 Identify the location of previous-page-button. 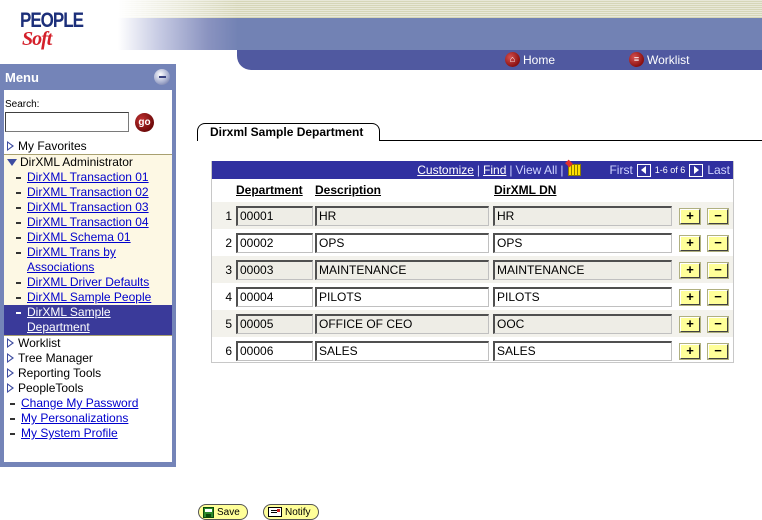
(643, 170).